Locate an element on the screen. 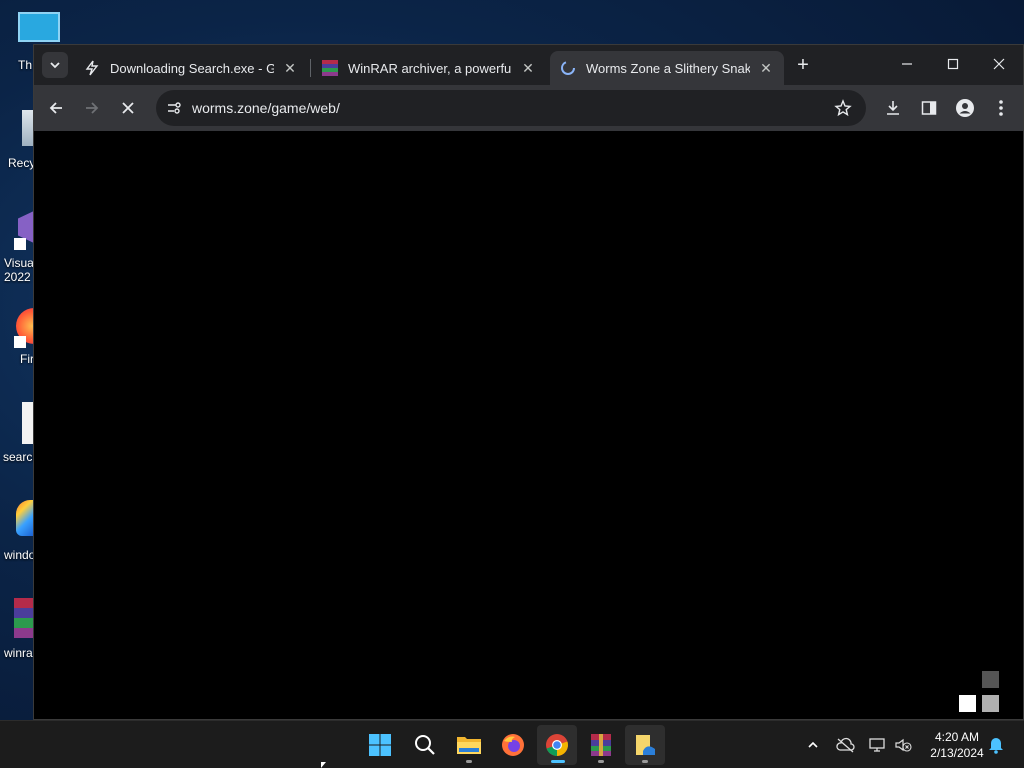 The width and height of the screenshot is (1024, 768). document-icon is located at coordinates (645, 745).